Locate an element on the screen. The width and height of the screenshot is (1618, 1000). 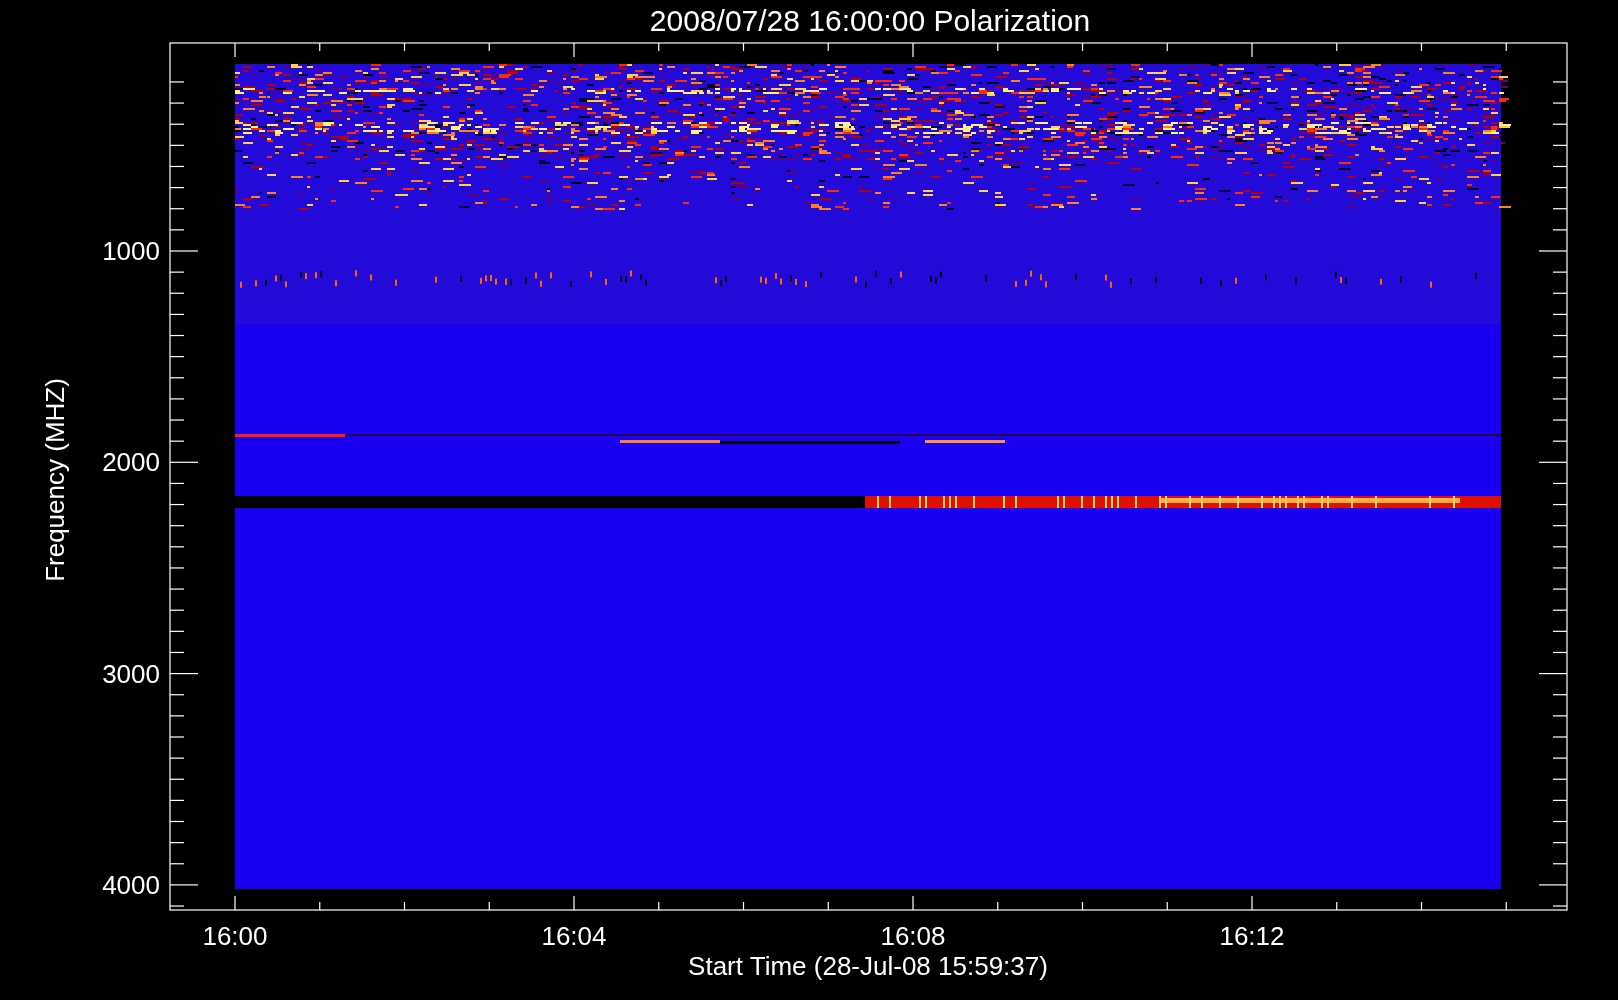
x-tick-label: 16:00 is located at coordinates (235, 936).